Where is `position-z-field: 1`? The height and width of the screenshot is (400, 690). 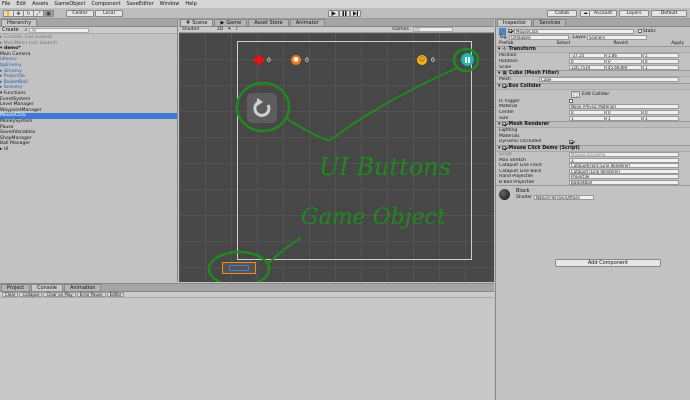 position-z-field: 1 is located at coordinates (661, 56).